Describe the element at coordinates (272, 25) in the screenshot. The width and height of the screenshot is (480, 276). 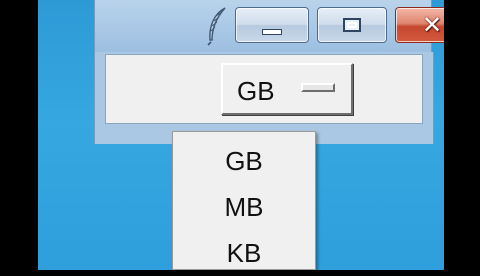
I see `minimize-button` at that location.